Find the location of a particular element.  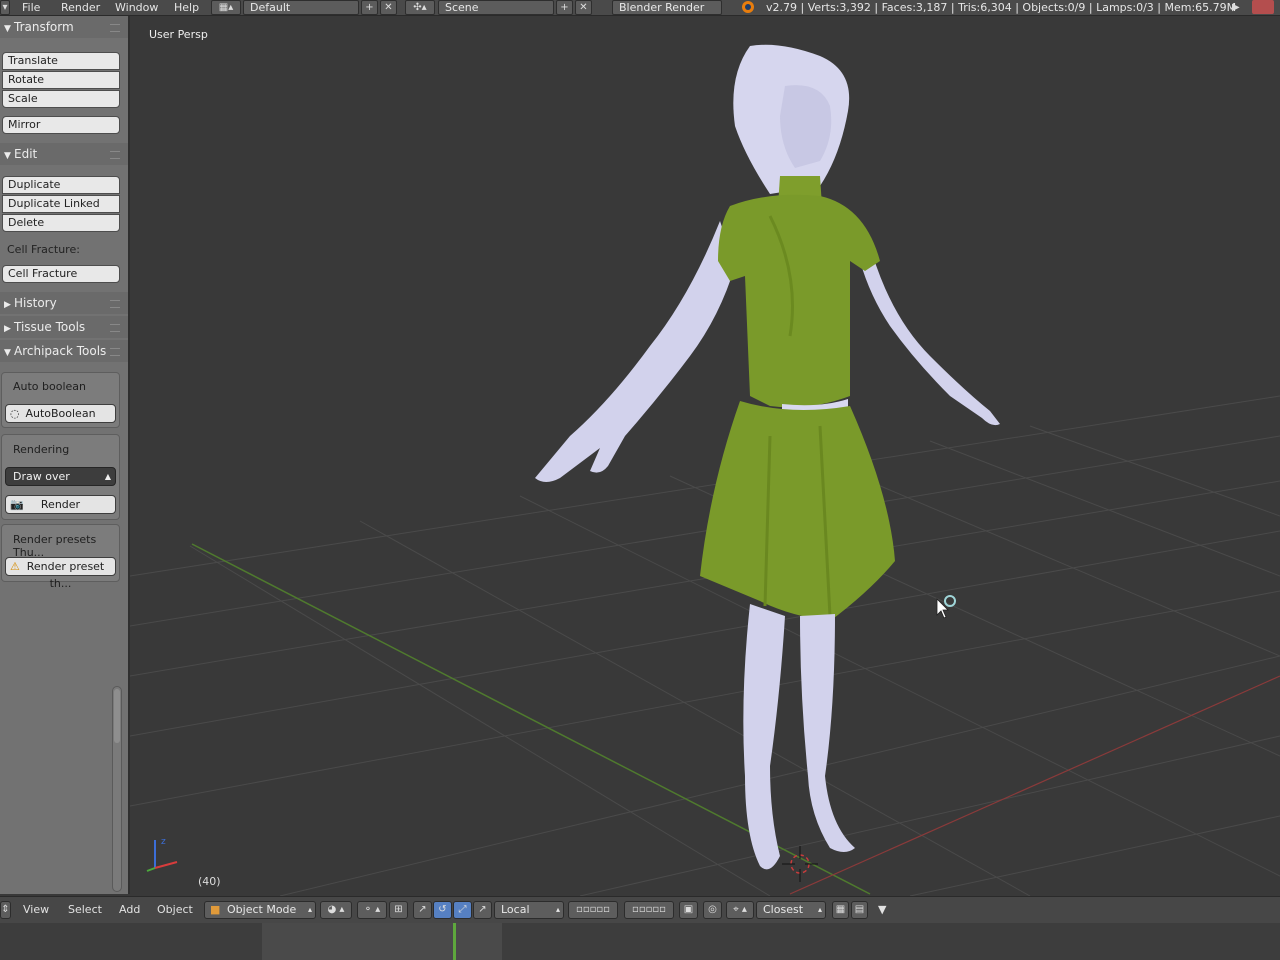

x-axis-line is located at coordinates (1034, 785).